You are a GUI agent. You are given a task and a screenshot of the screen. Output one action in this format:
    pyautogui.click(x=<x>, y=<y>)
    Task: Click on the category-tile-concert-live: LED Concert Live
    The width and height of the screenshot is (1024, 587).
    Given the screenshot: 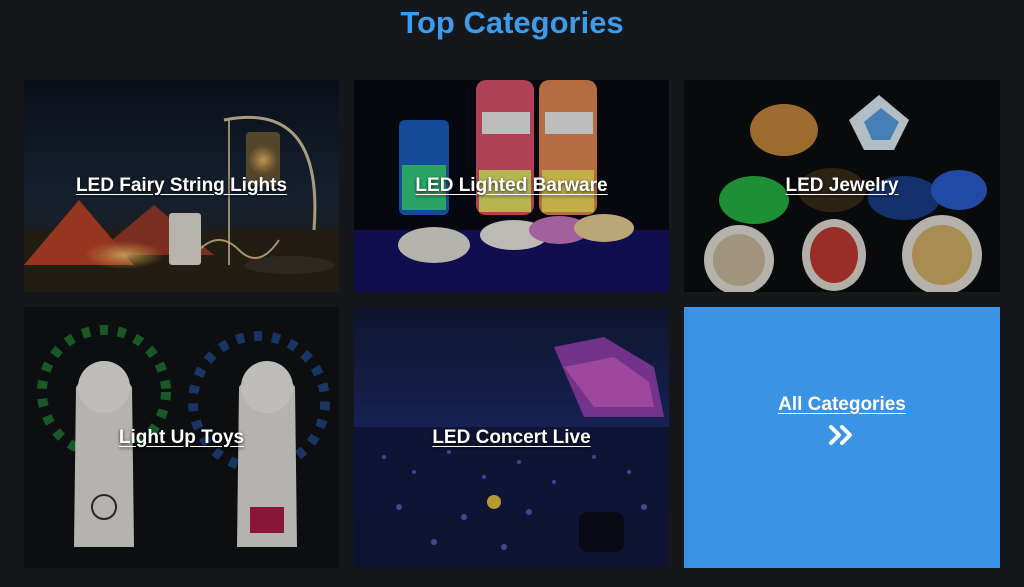 What is the action you would take?
    pyautogui.click(x=511, y=437)
    